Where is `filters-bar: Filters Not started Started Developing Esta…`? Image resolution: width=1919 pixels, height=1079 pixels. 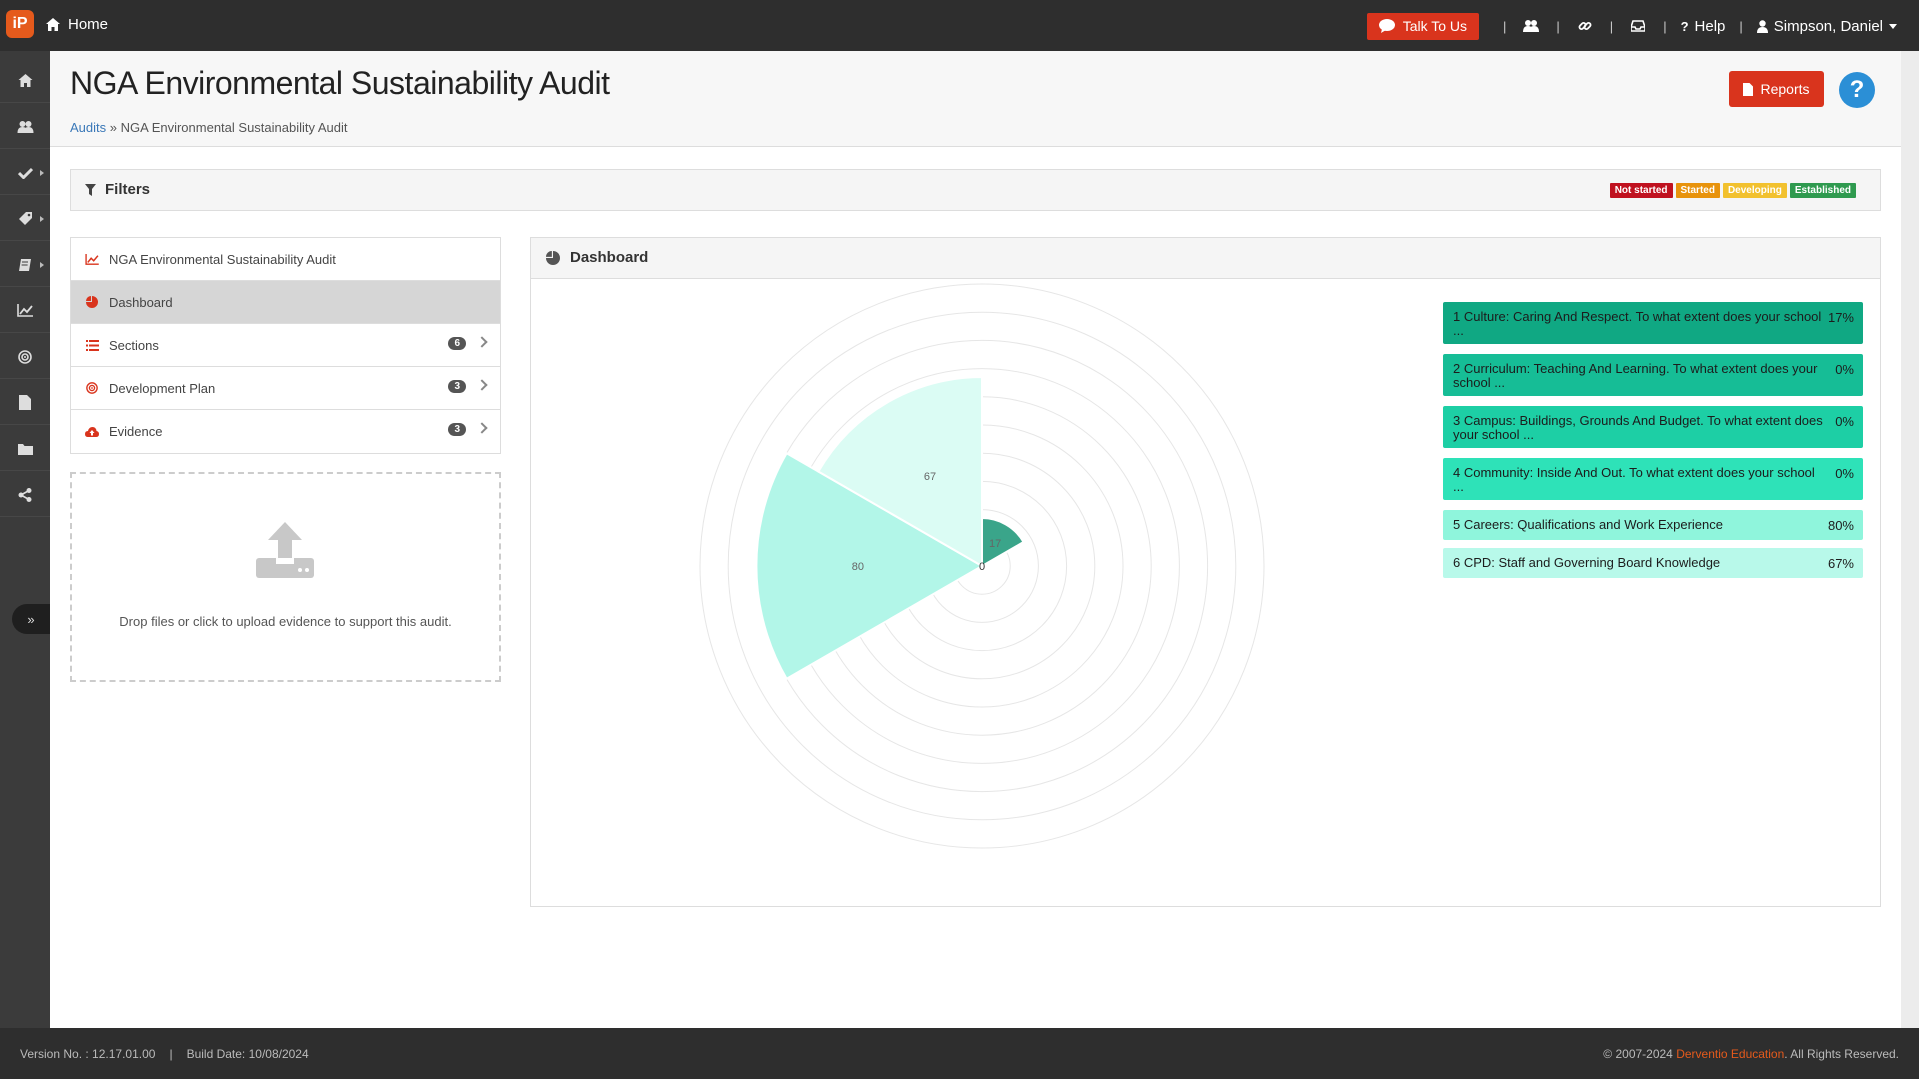 filters-bar: Filters Not started Started Developing Esta… is located at coordinates (975, 190).